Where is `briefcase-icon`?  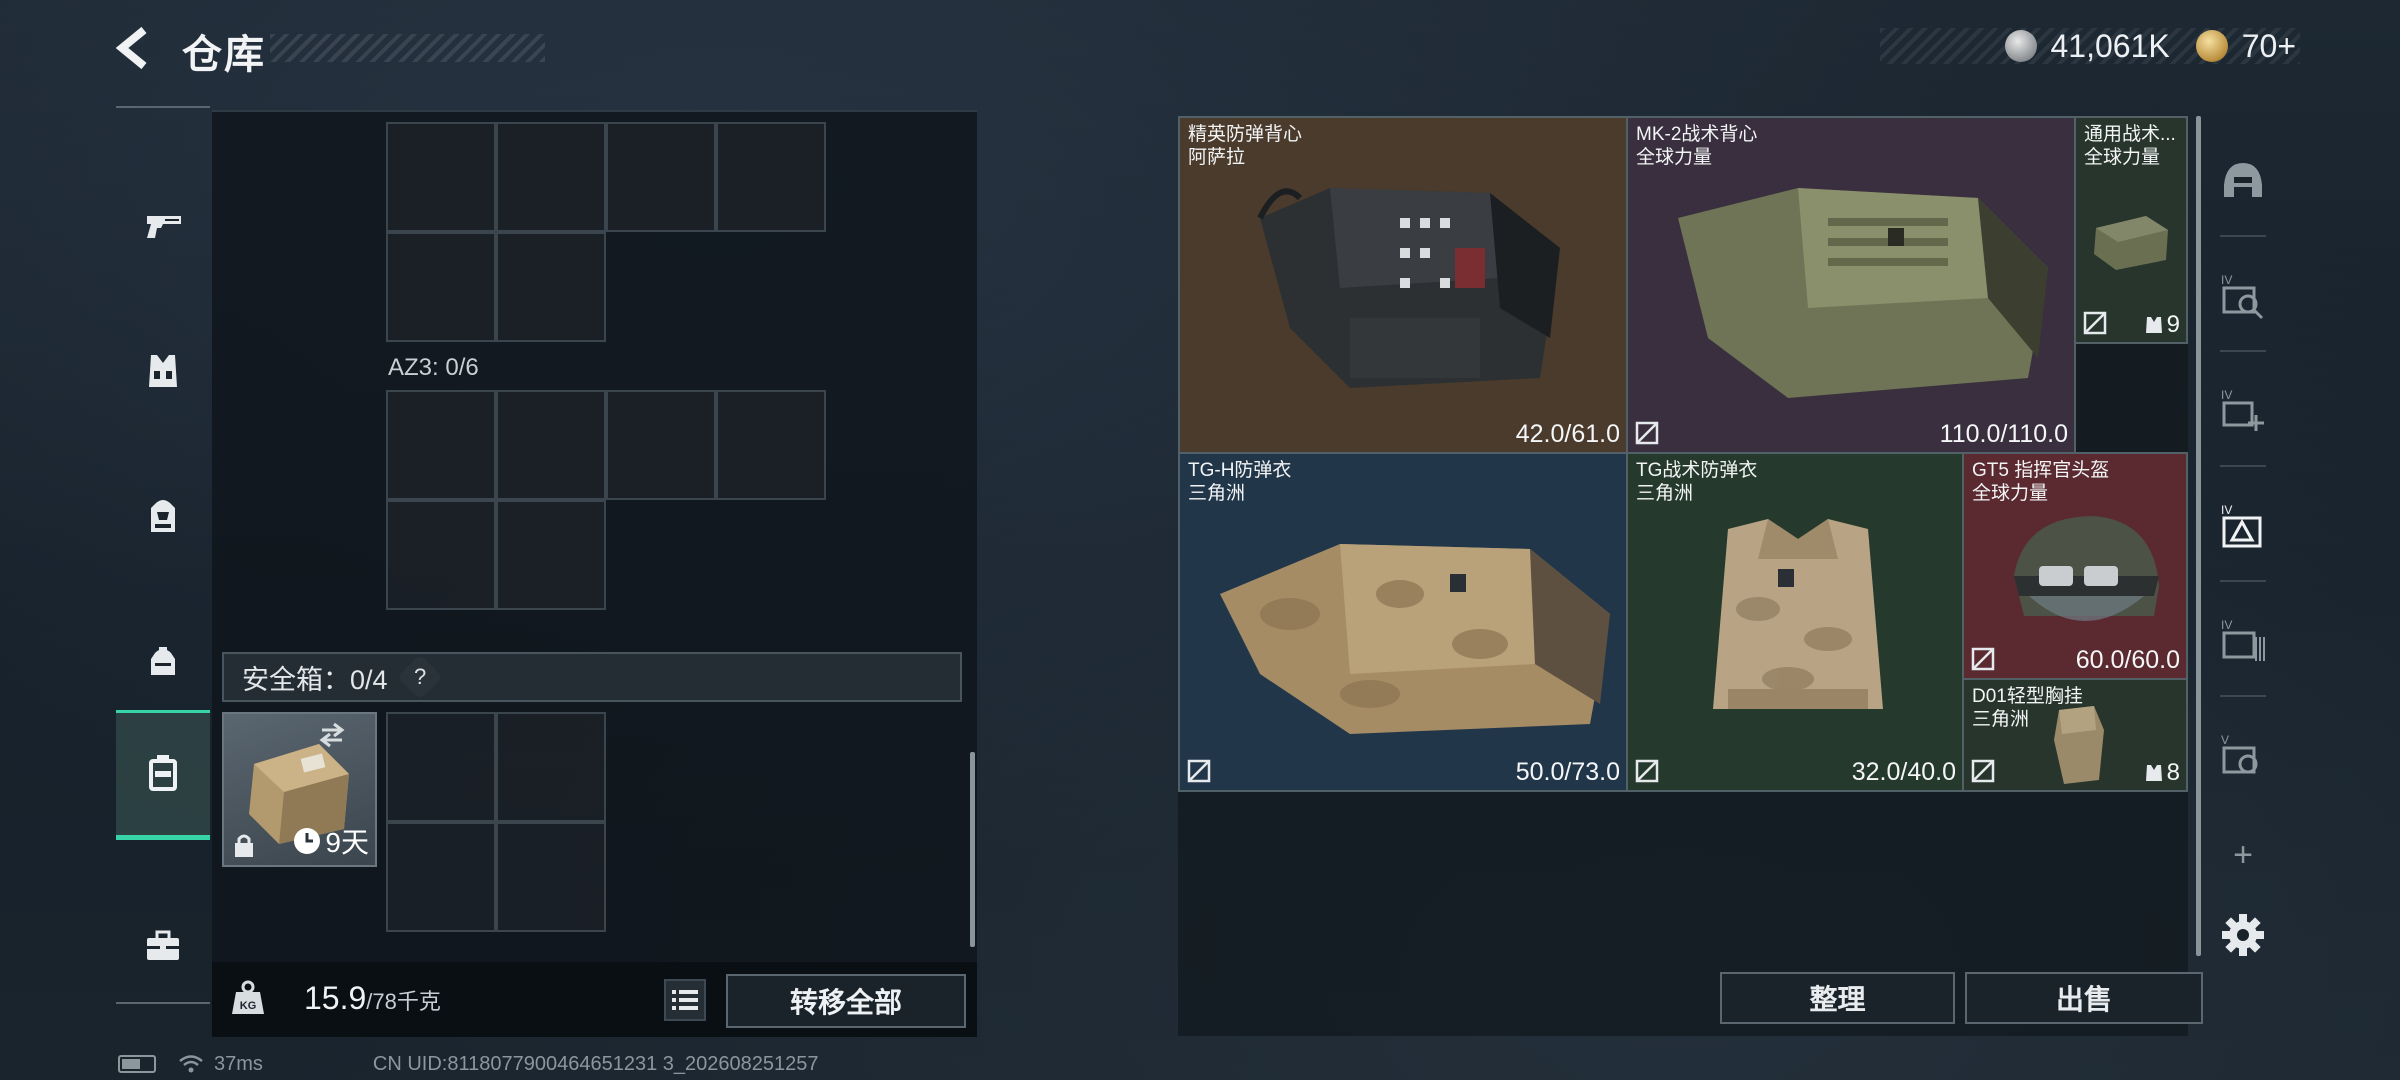 briefcase-icon is located at coordinates (163, 945).